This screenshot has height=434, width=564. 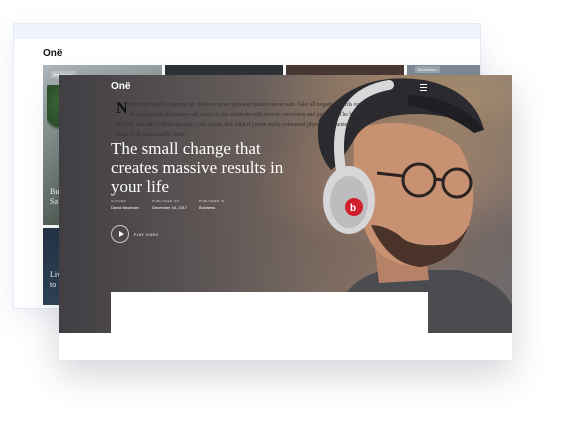 I want to click on play-icon, so click(x=121, y=234).